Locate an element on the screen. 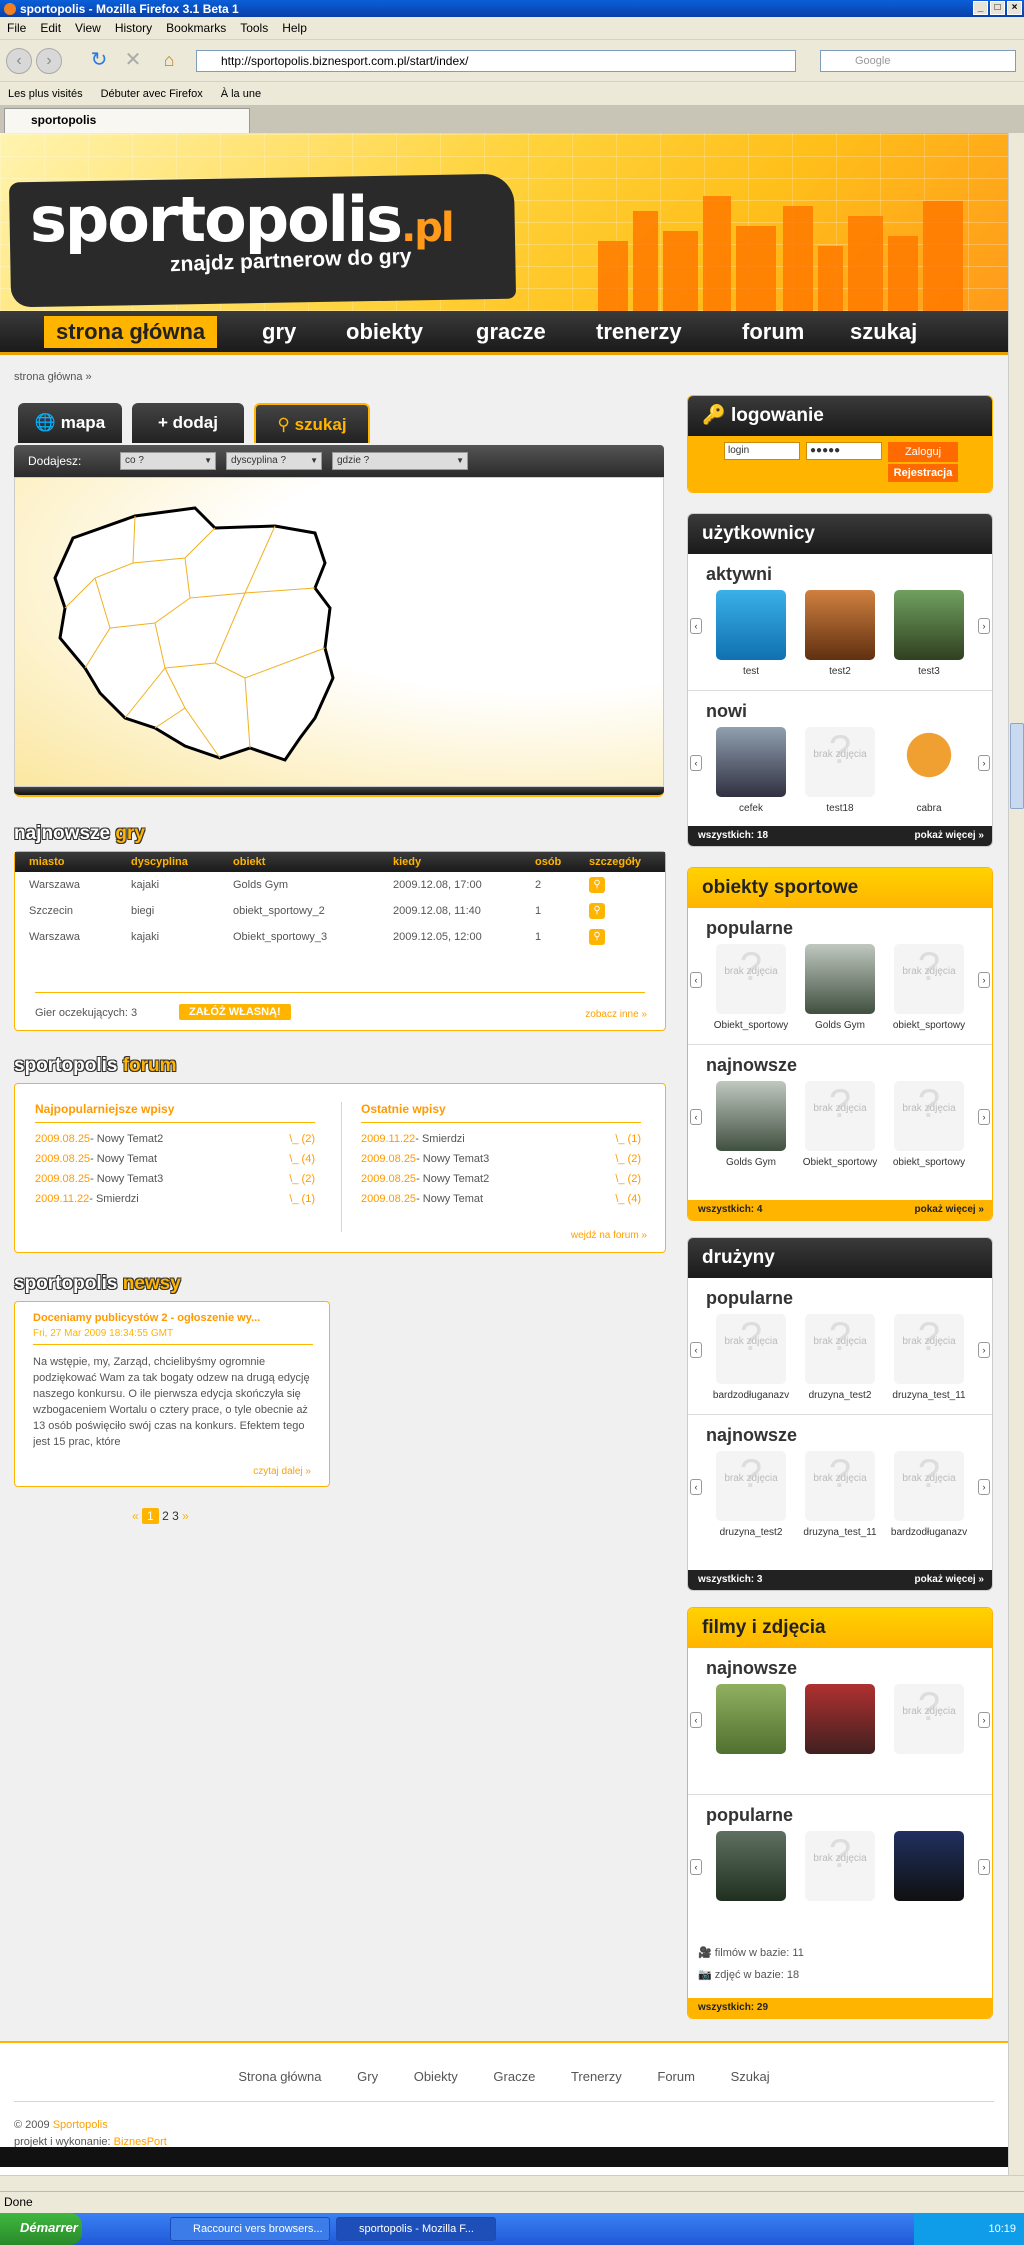  teams-more-link: pokaż więcej » is located at coordinates (949, 1580).